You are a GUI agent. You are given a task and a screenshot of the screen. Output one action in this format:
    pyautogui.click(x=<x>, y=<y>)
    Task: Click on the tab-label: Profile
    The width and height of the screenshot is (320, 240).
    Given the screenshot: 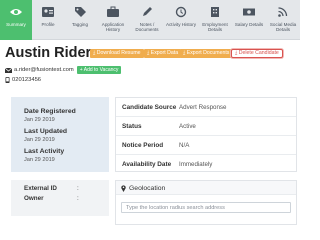 What is the action you would take?
    pyautogui.click(x=48, y=24)
    